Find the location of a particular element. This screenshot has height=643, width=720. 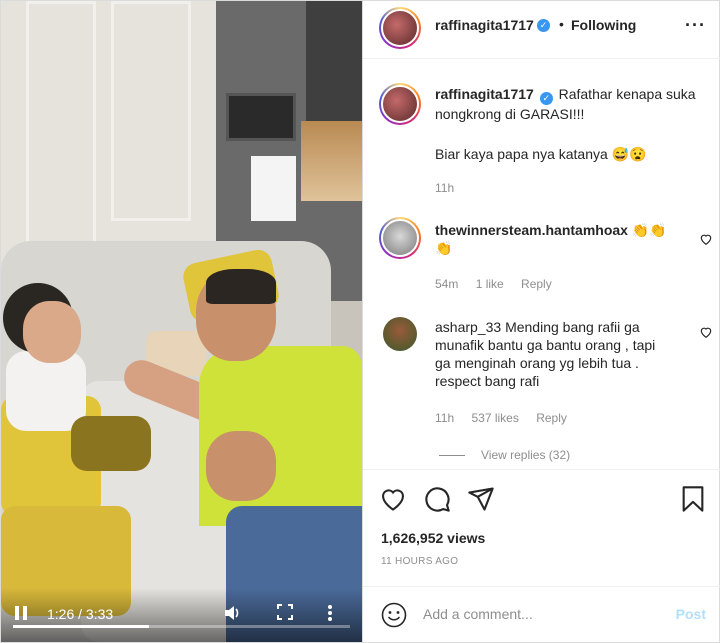

emoji-icon is located at coordinates (394, 615).